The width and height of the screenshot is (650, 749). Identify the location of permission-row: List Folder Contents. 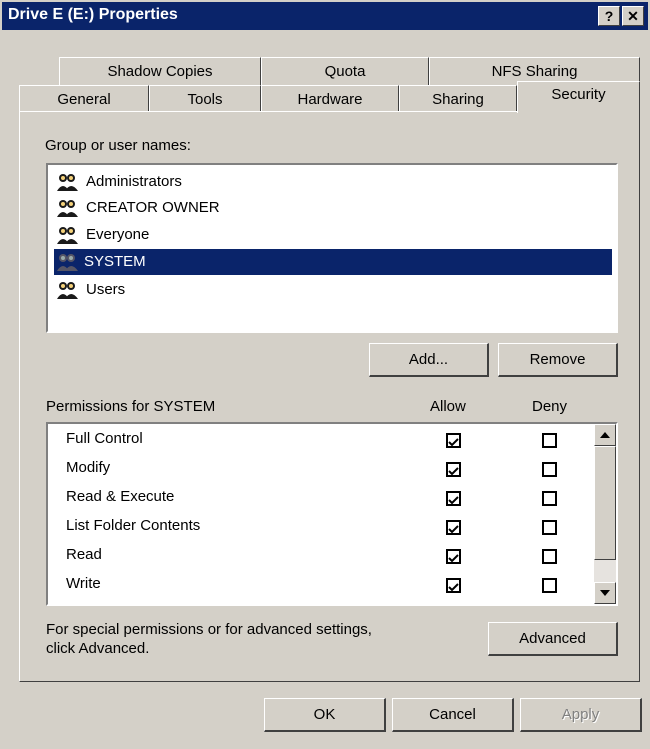
(133, 531).